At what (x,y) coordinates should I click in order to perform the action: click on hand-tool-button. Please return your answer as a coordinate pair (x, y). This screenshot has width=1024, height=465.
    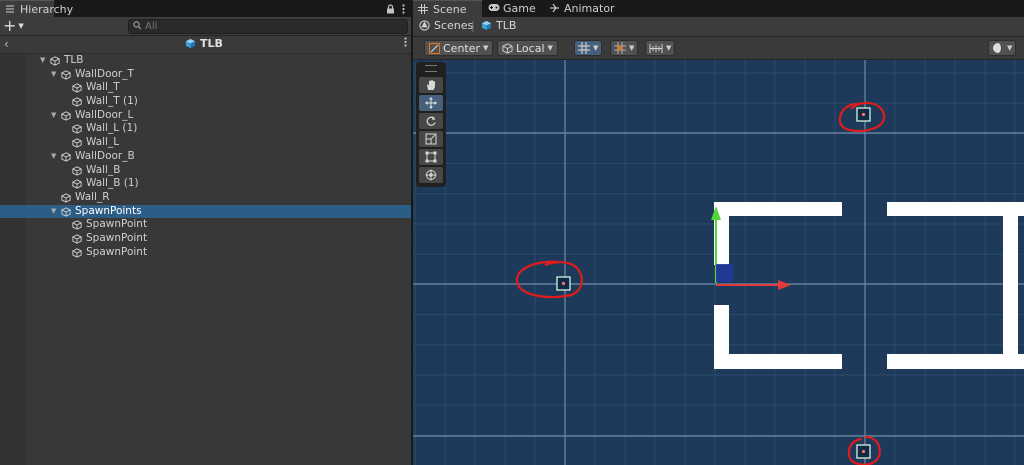
    Looking at the image, I should click on (431, 85).